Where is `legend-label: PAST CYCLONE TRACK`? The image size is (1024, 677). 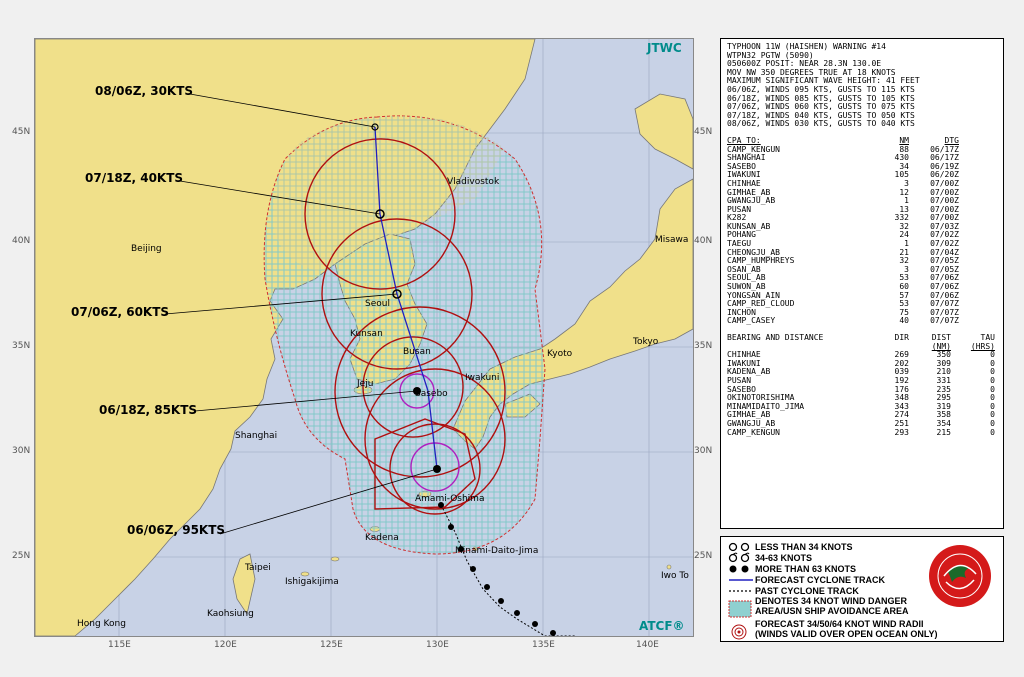
legend-label: PAST CYCLONE TRACK is located at coordinates (807, 591).